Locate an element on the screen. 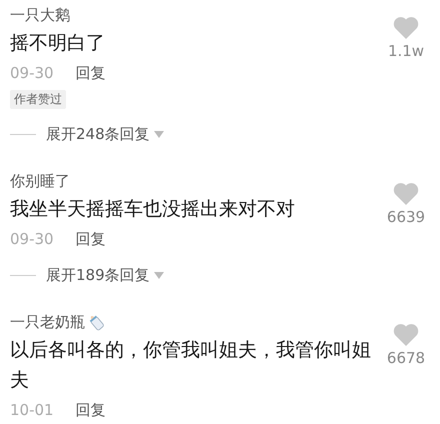  comment-text: 摇不明白了 is located at coordinates (58, 43).